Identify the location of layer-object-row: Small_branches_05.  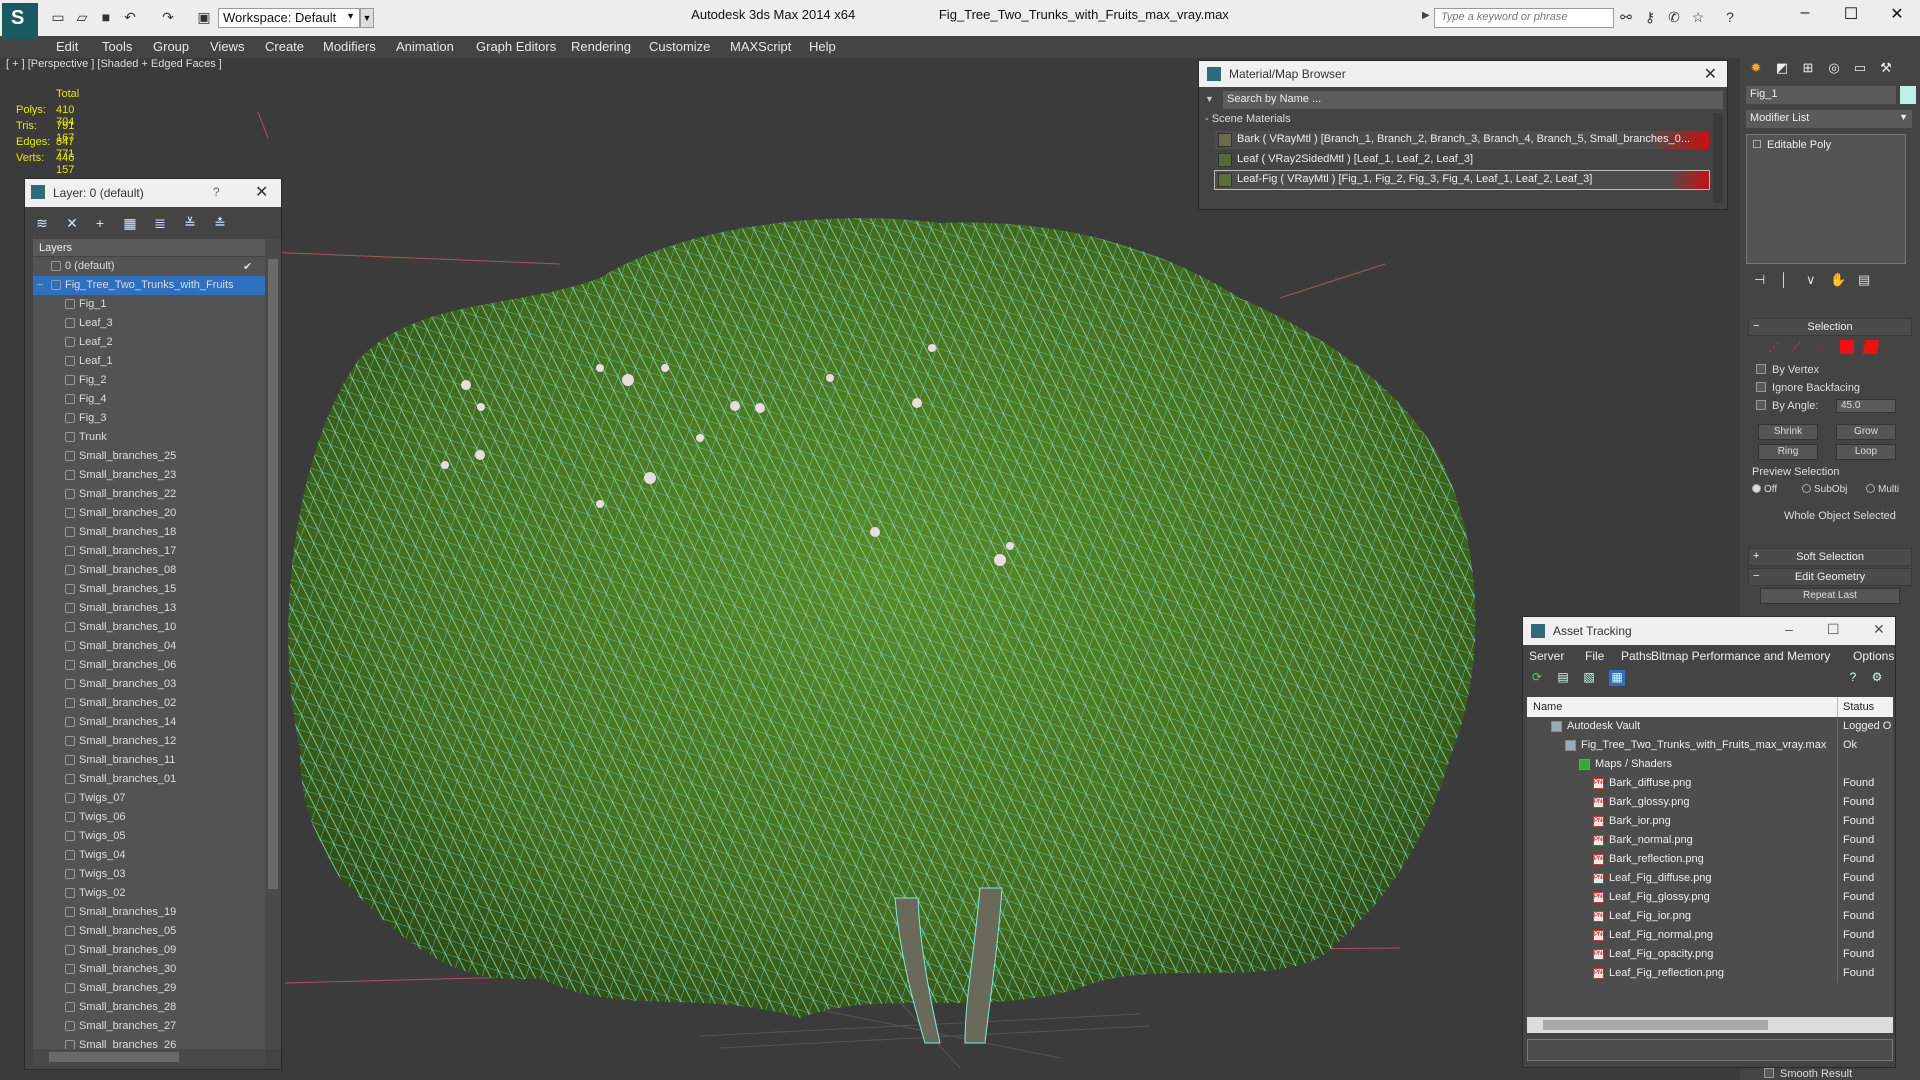
(149, 931).